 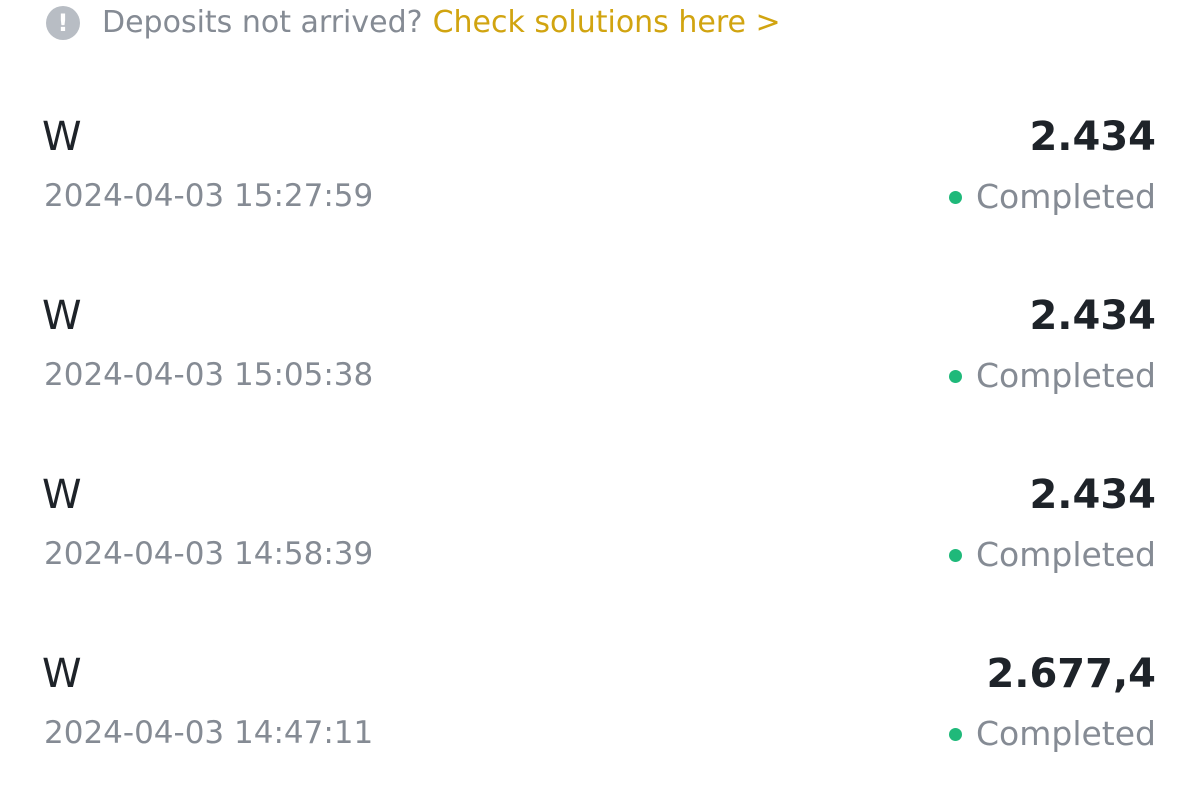 I want to click on transaction-time: 2024-04-03 14:47:11, so click(x=209, y=733).